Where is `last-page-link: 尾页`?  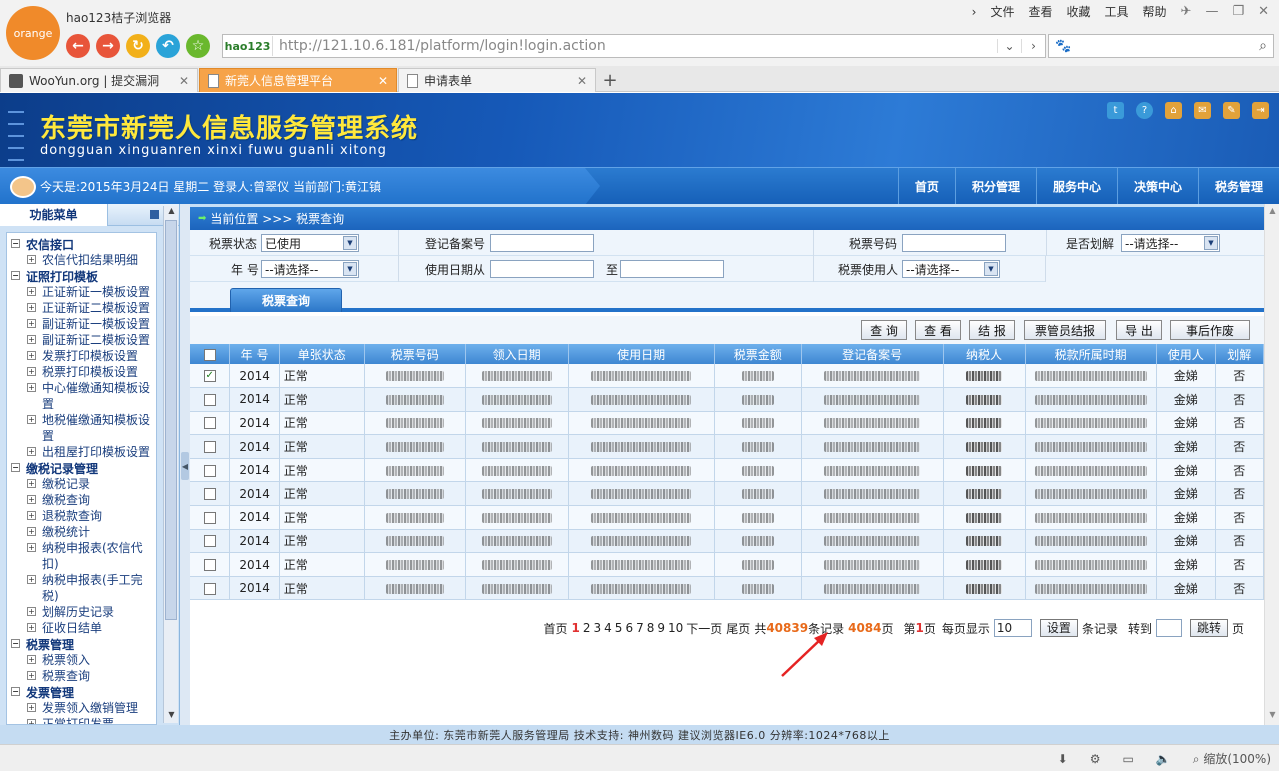
last-page-link: 尾页 is located at coordinates (738, 628).